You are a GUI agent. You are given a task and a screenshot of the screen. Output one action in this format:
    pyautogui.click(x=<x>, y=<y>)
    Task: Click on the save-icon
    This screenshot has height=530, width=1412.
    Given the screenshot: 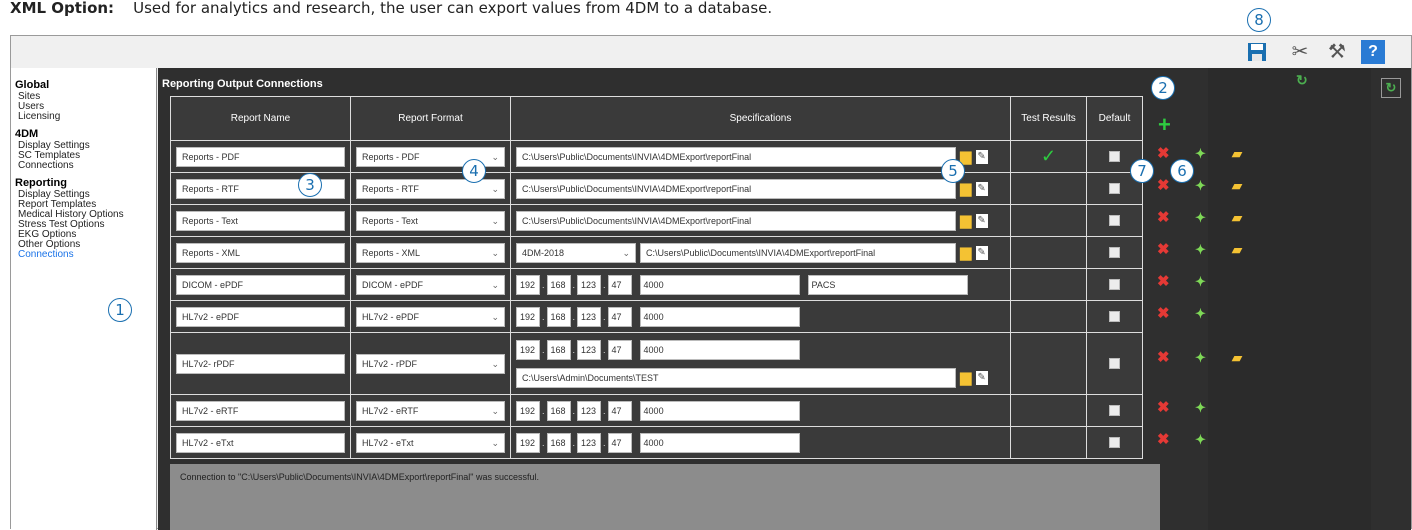 What is the action you would take?
    pyautogui.click(x=1257, y=52)
    